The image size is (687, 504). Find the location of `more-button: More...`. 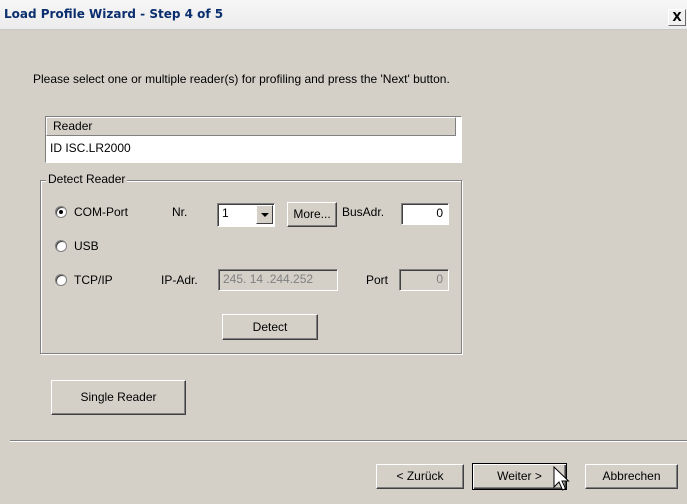

more-button: More... is located at coordinates (312, 214).